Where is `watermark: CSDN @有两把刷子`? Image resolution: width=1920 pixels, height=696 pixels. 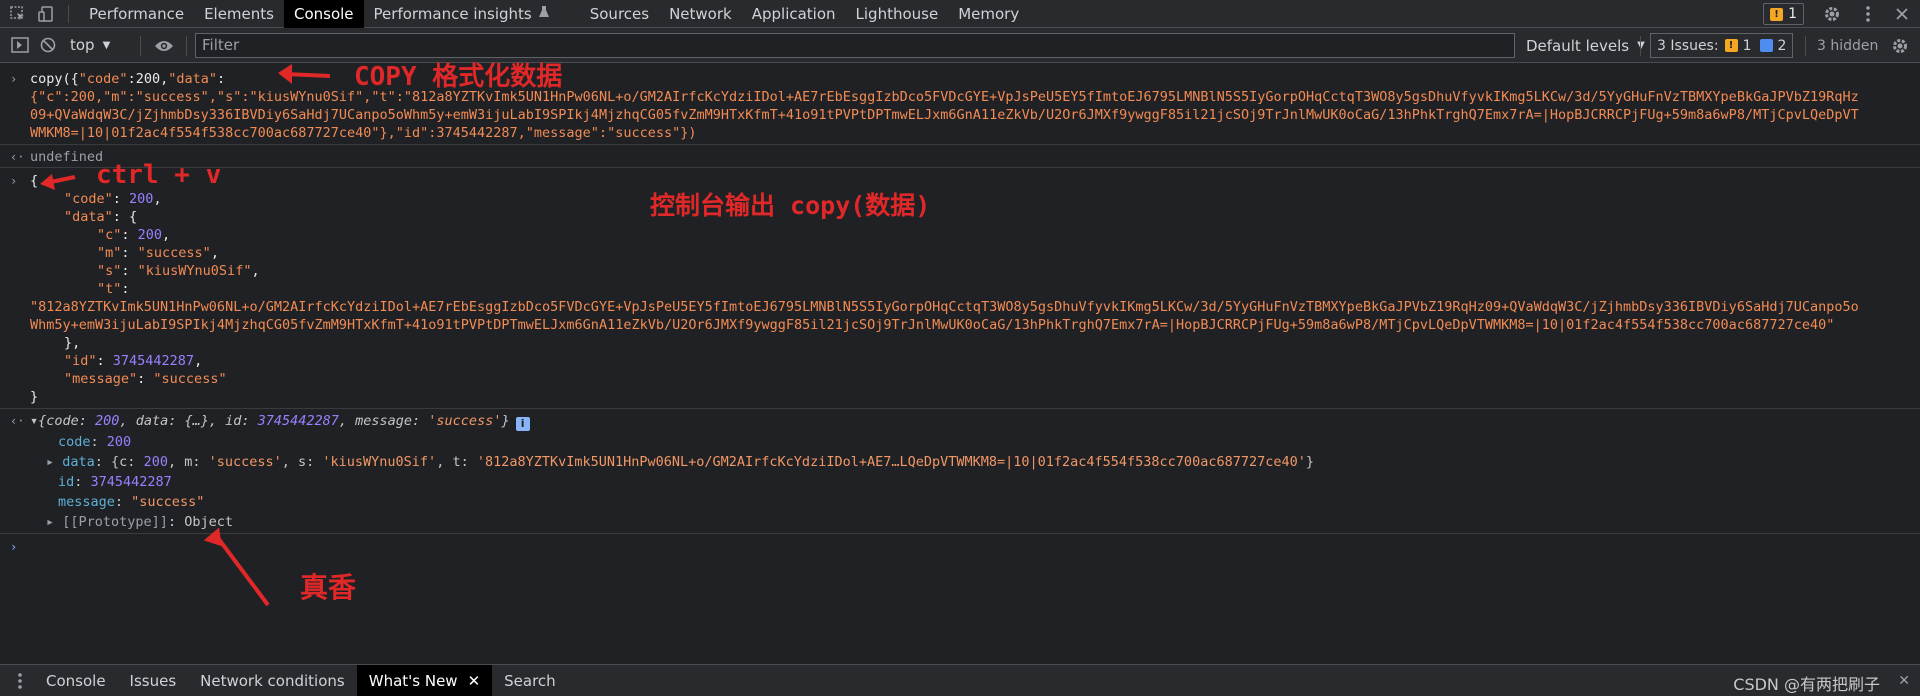
watermark: CSDN @有两把刷子 is located at coordinates (1806, 684).